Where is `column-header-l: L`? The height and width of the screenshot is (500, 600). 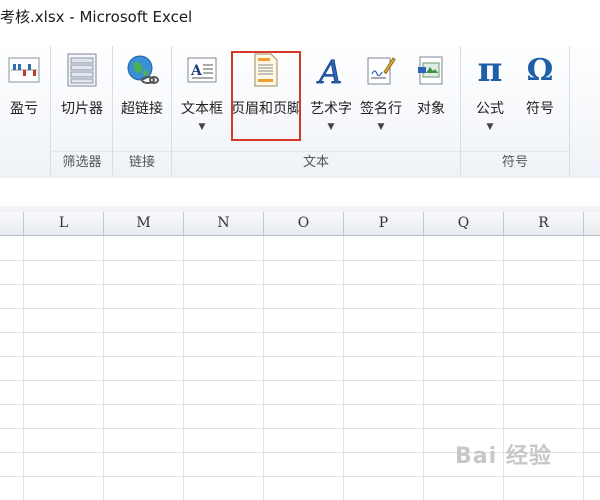 column-header-l: L is located at coordinates (64, 223).